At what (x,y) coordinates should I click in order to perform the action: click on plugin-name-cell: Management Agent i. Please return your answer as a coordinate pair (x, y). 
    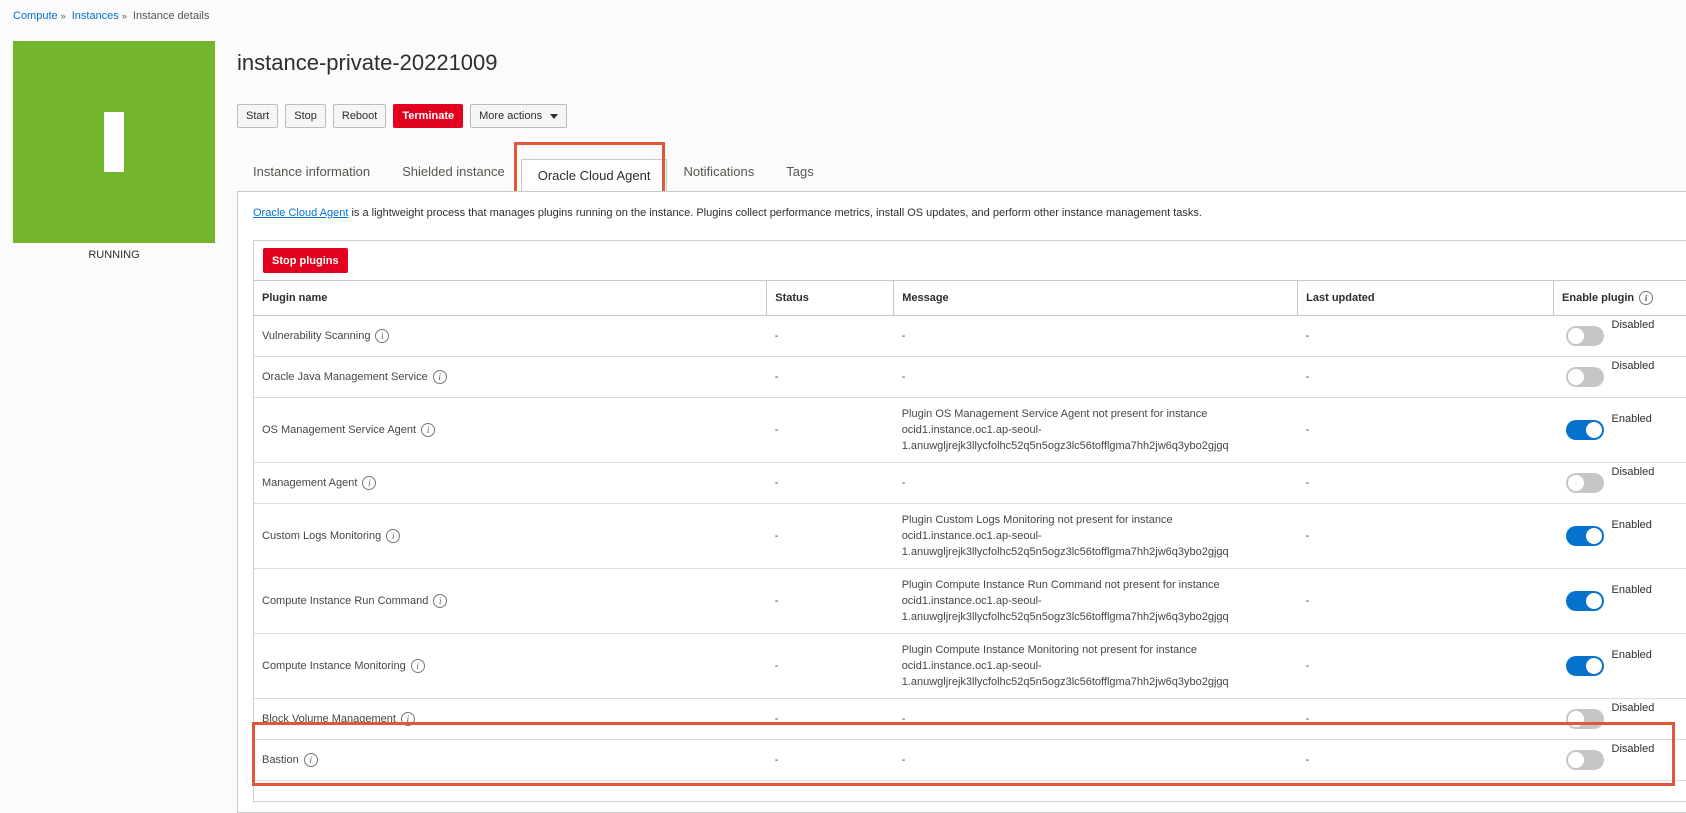
    Looking at the image, I should click on (510, 483).